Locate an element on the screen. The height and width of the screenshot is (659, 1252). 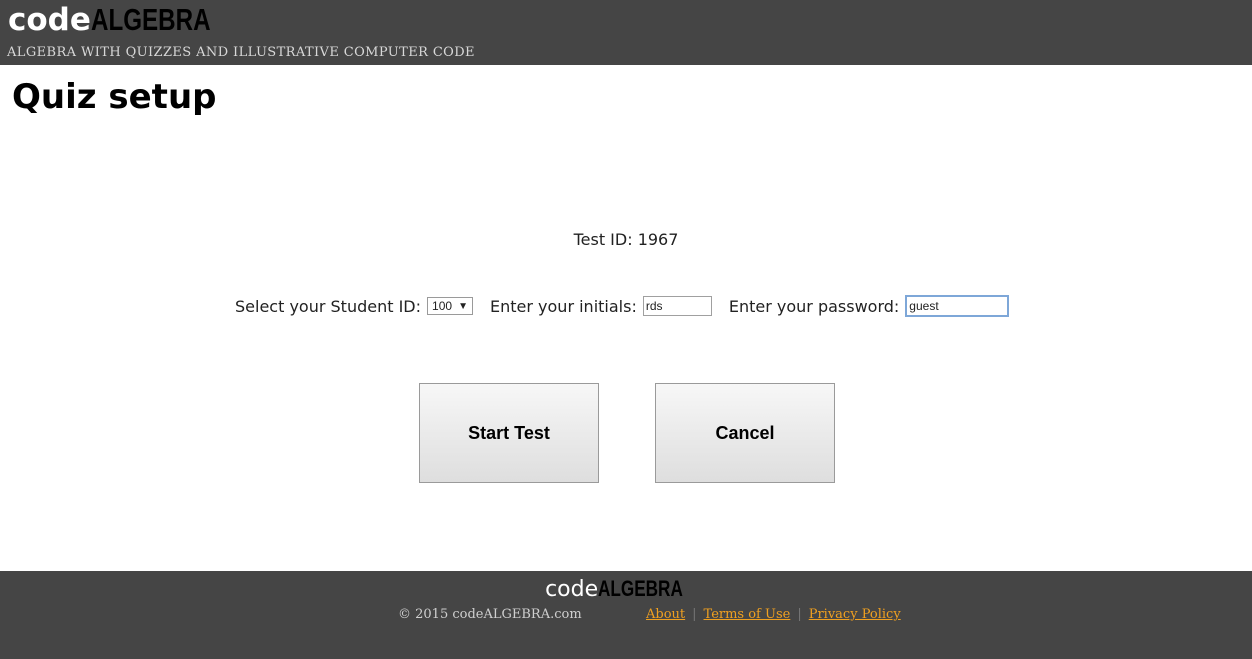
logo-algebra-text: ALGEBRA is located at coordinates (150, 19).